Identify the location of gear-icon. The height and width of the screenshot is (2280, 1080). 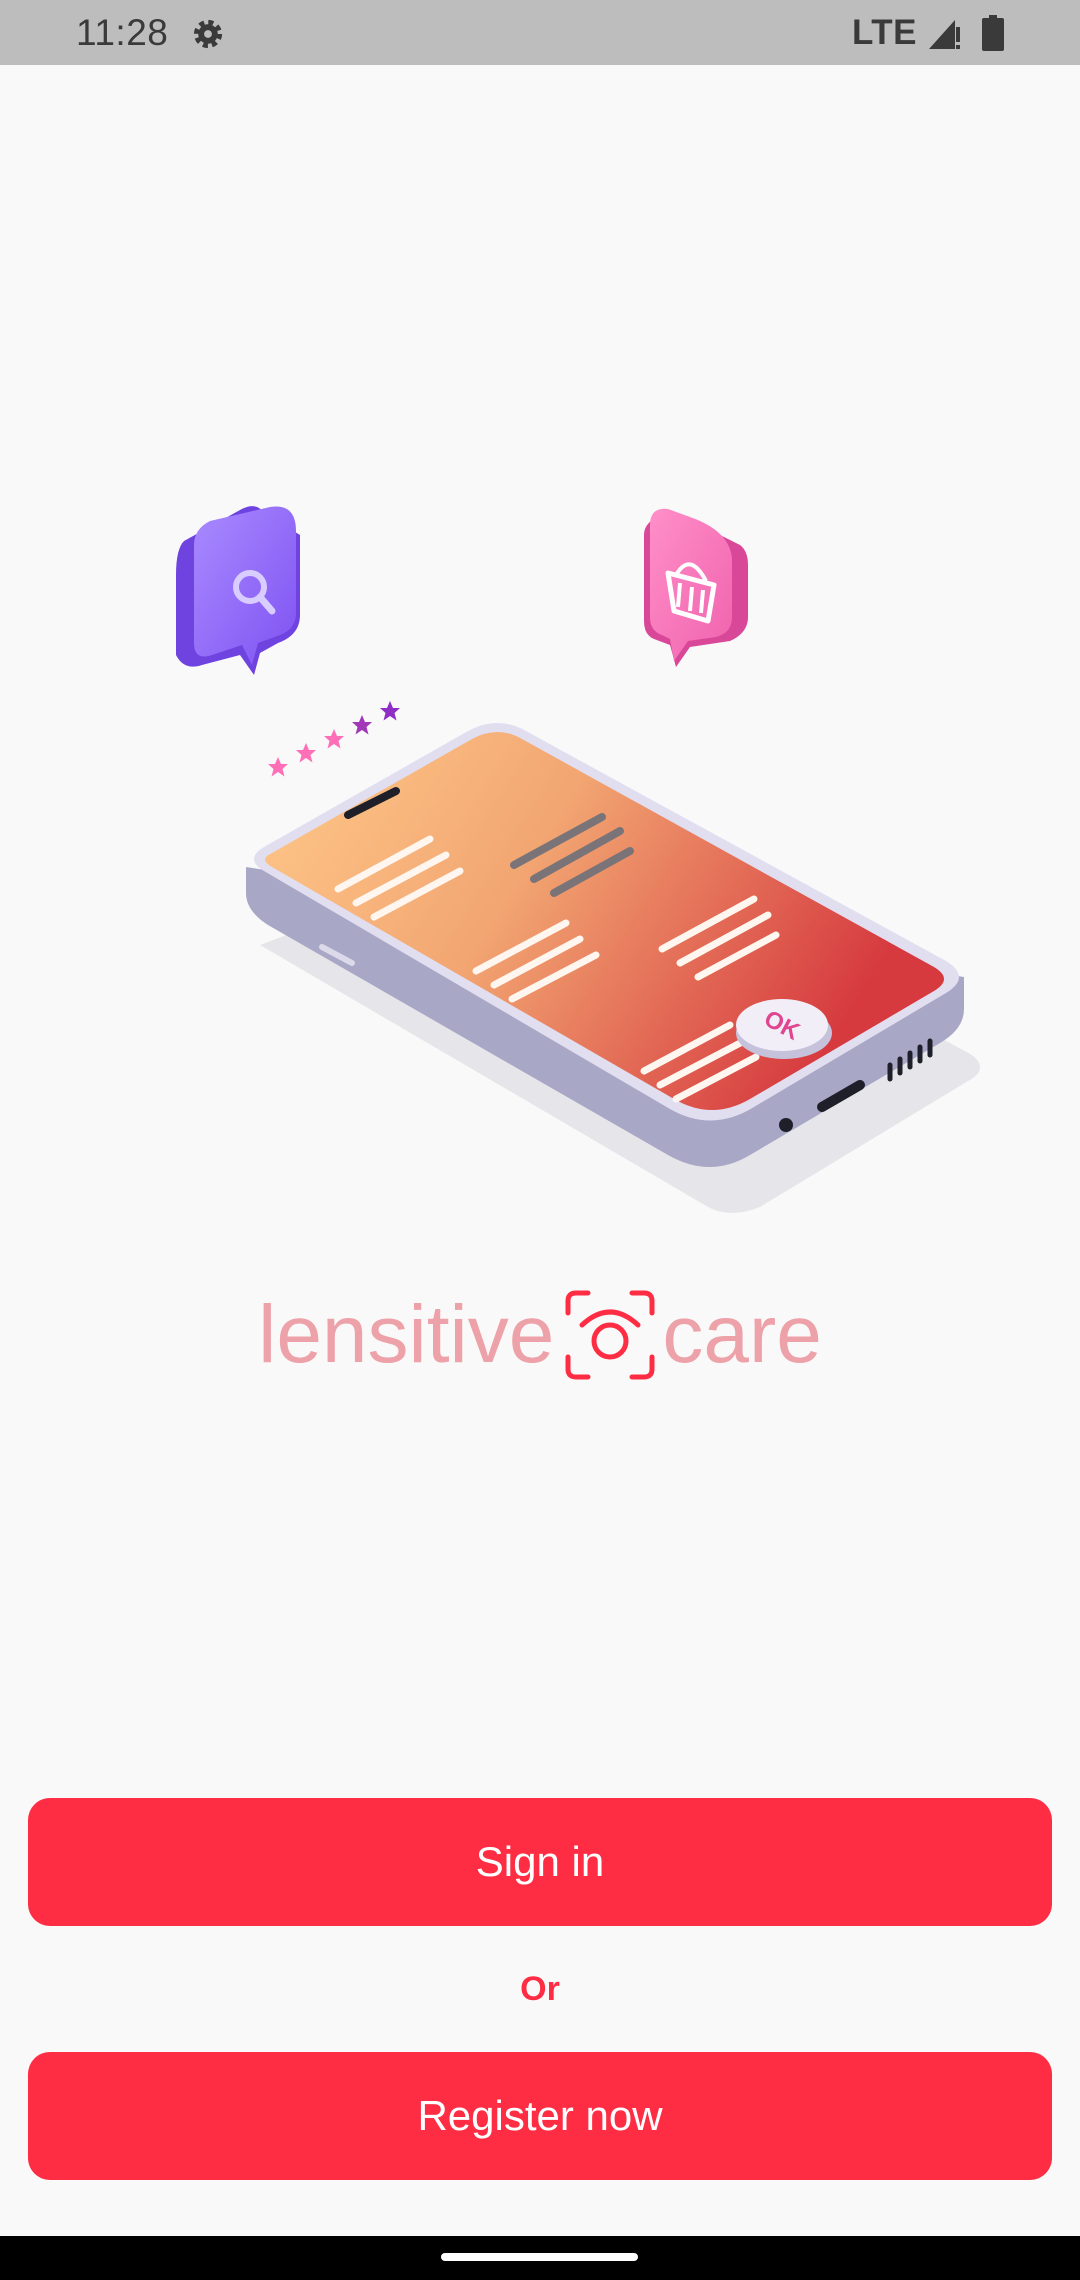
(208, 34).